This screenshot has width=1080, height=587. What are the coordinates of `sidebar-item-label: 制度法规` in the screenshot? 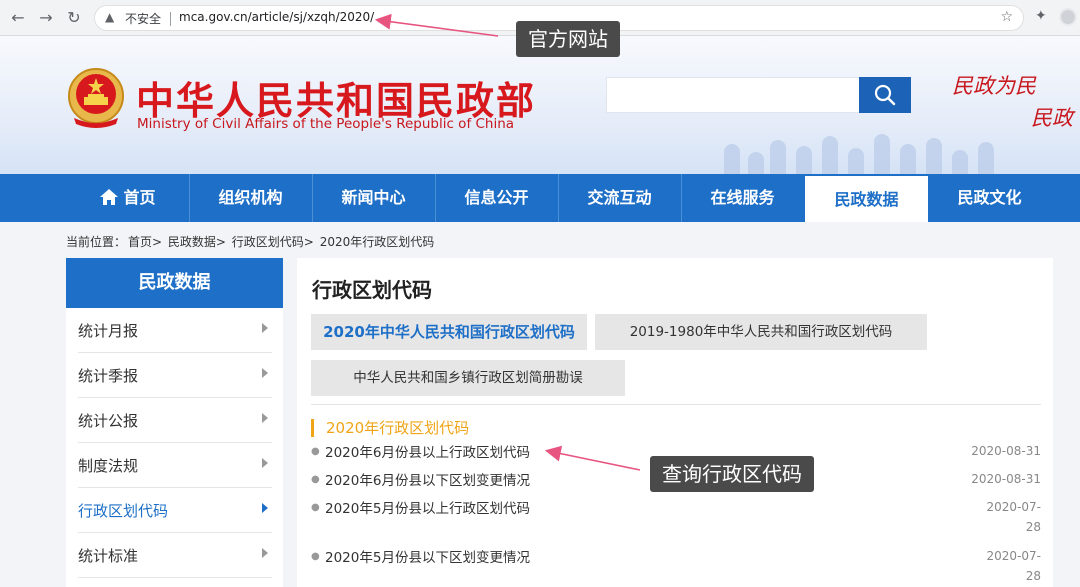 It's located at (108, 466).